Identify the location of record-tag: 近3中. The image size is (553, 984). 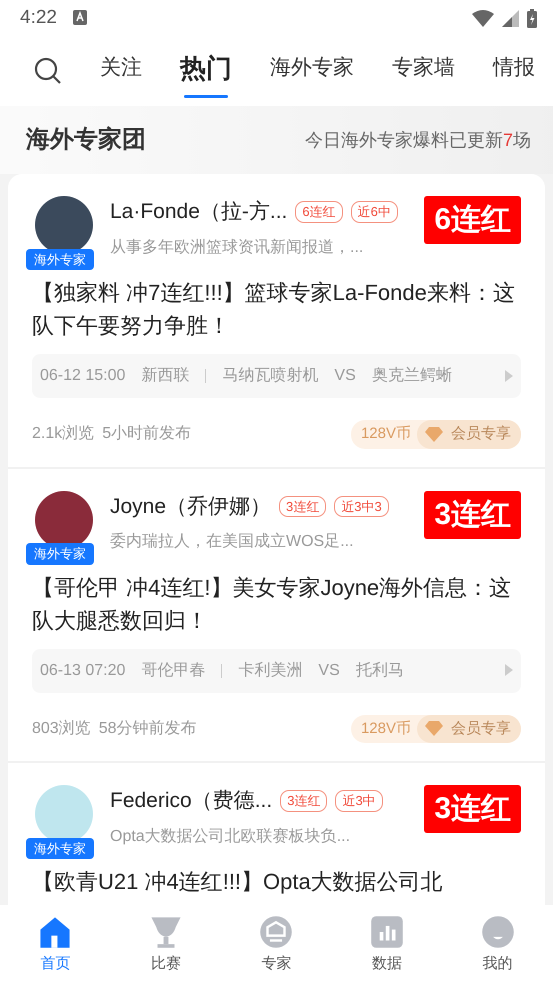
(359, 801).